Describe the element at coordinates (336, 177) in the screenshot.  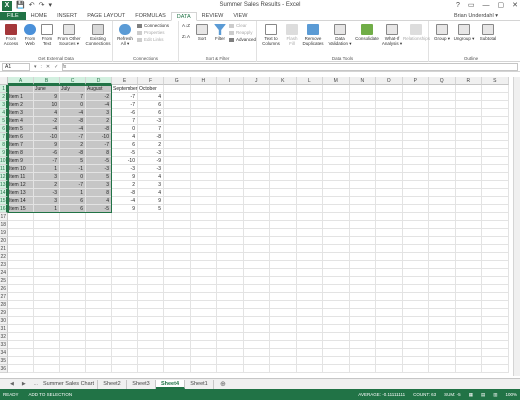
I see `cell-m12` at that location.